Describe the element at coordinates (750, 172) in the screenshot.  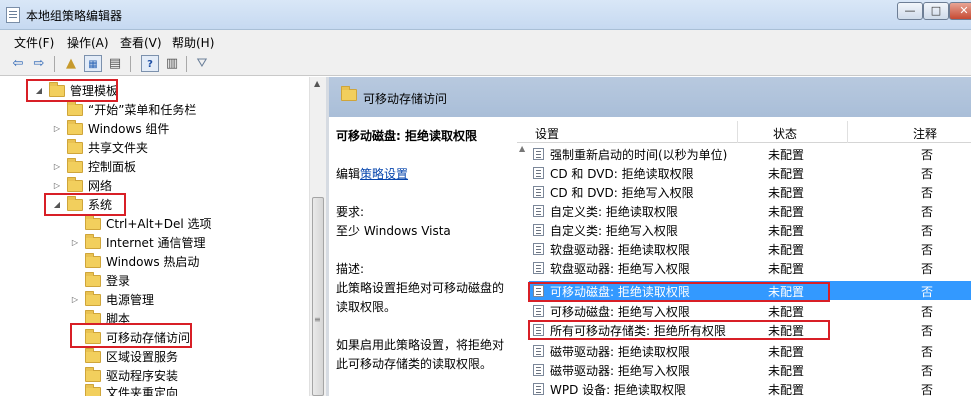
I see `table-row: CD 和 DVD: 拒绝读取权限 未配置 否` at that location.